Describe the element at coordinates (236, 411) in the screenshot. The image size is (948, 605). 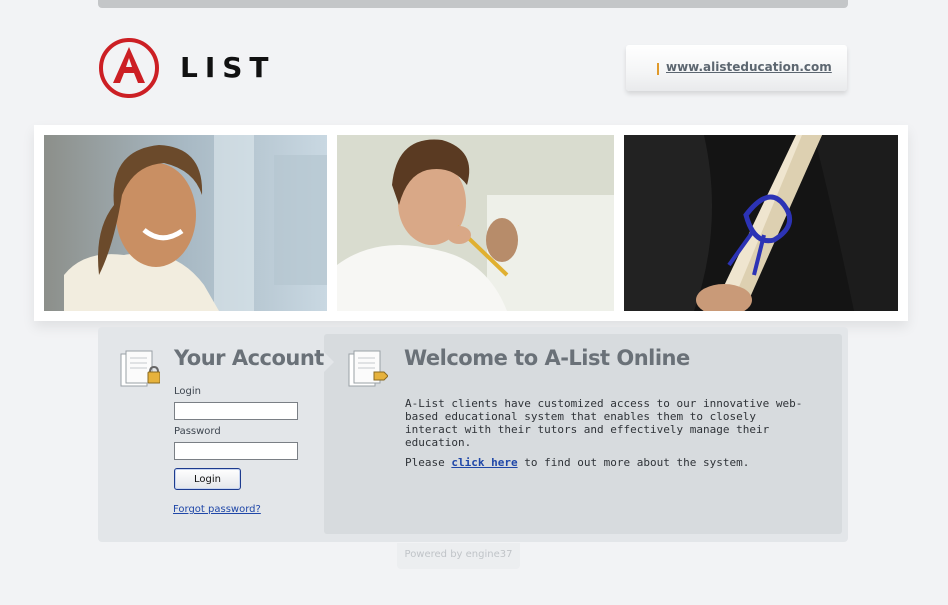
I see `login-input` at that location.